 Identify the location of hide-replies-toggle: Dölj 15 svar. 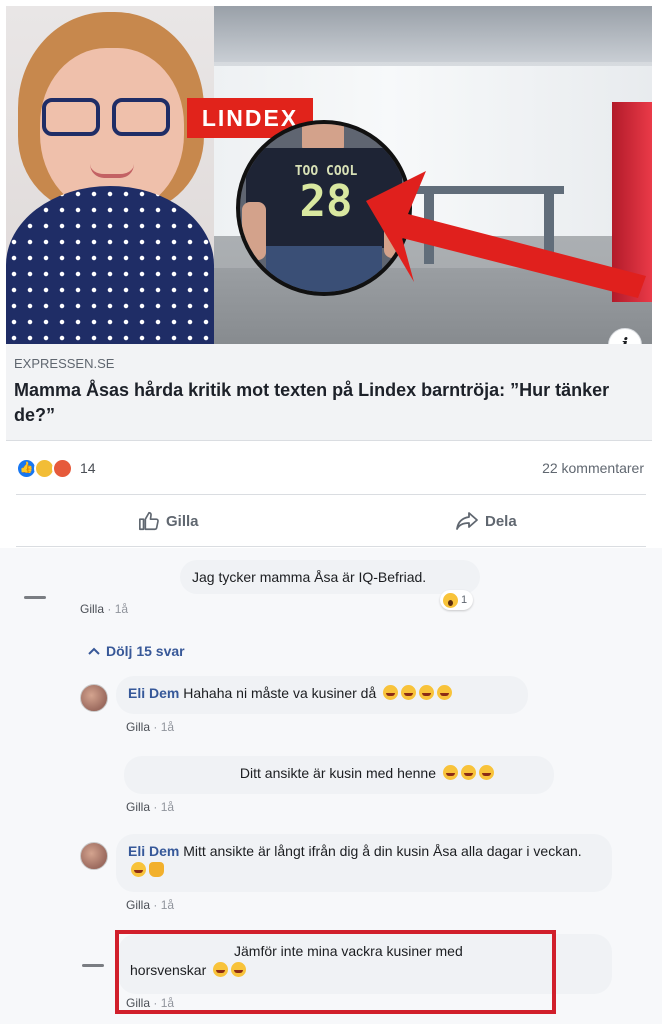
(136, 651).